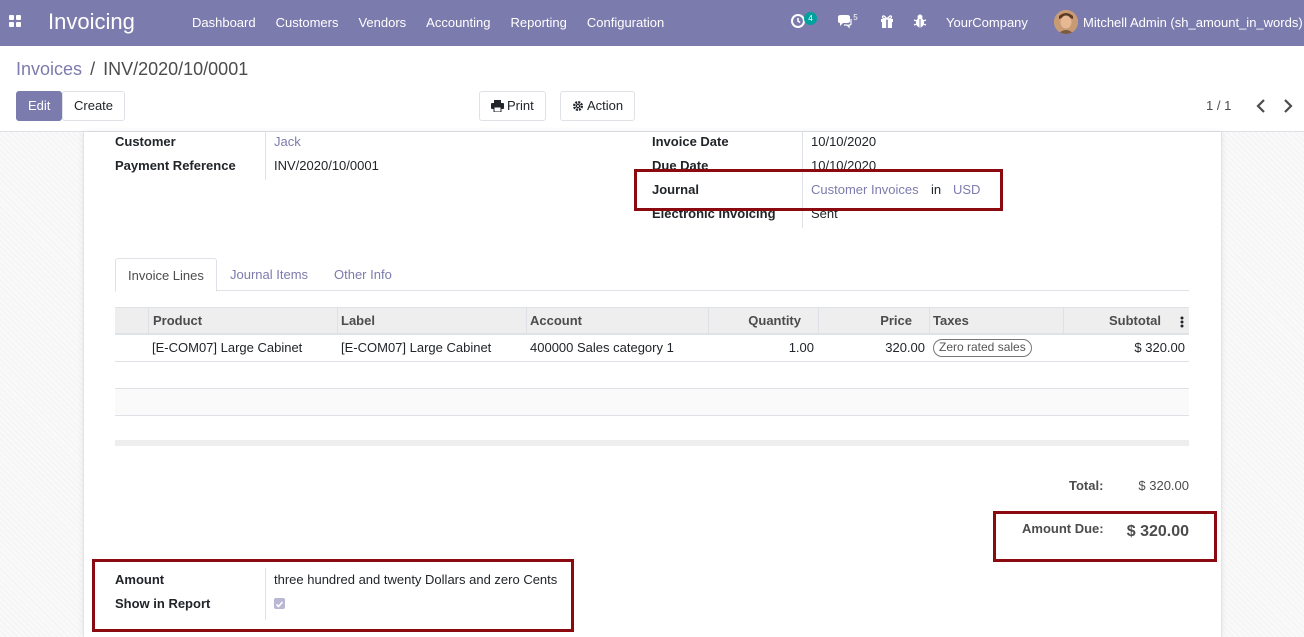 Image resolution: width=1304 pixels, height=637 pixels. I want to click on menu-customers: Customers, so click(307, 23).